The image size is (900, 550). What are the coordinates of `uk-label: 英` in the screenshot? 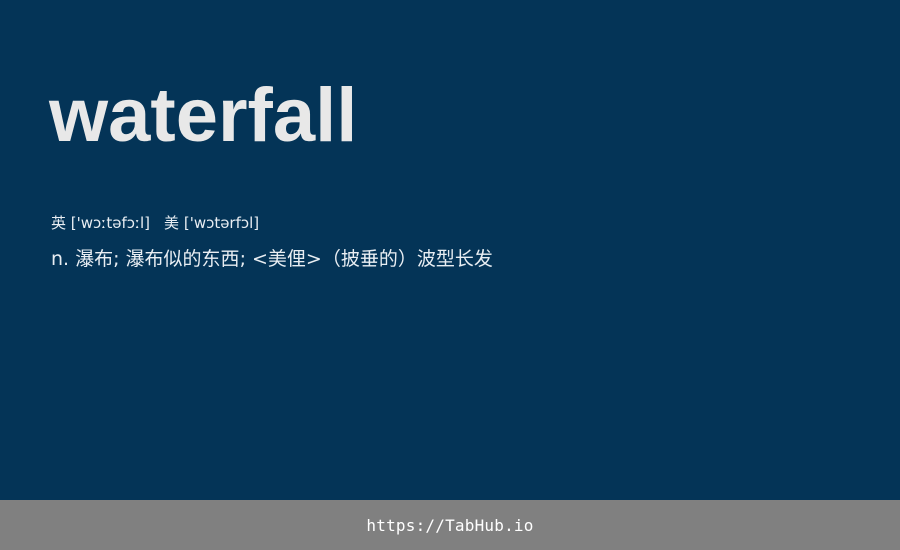 It's located at (59, 223).